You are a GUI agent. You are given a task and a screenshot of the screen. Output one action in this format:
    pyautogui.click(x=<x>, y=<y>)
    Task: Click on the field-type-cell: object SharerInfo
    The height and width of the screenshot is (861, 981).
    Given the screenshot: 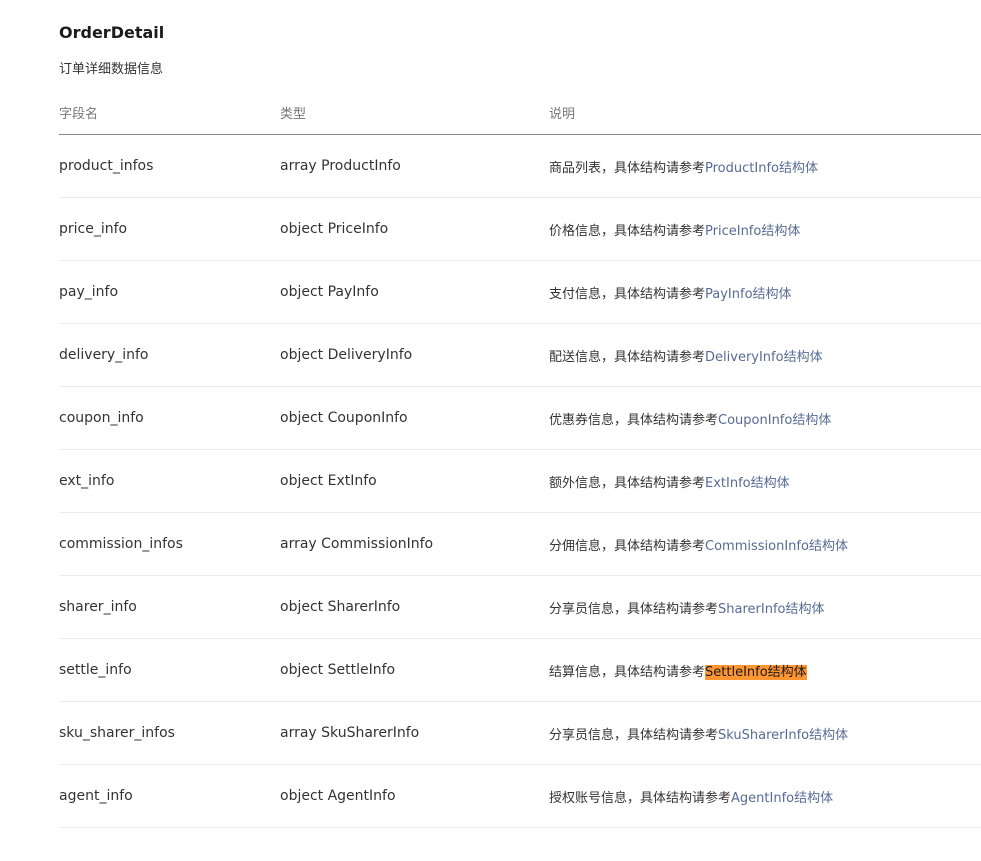 What is the action you would take?
    pyautogui.click(x=414, y=607)
    